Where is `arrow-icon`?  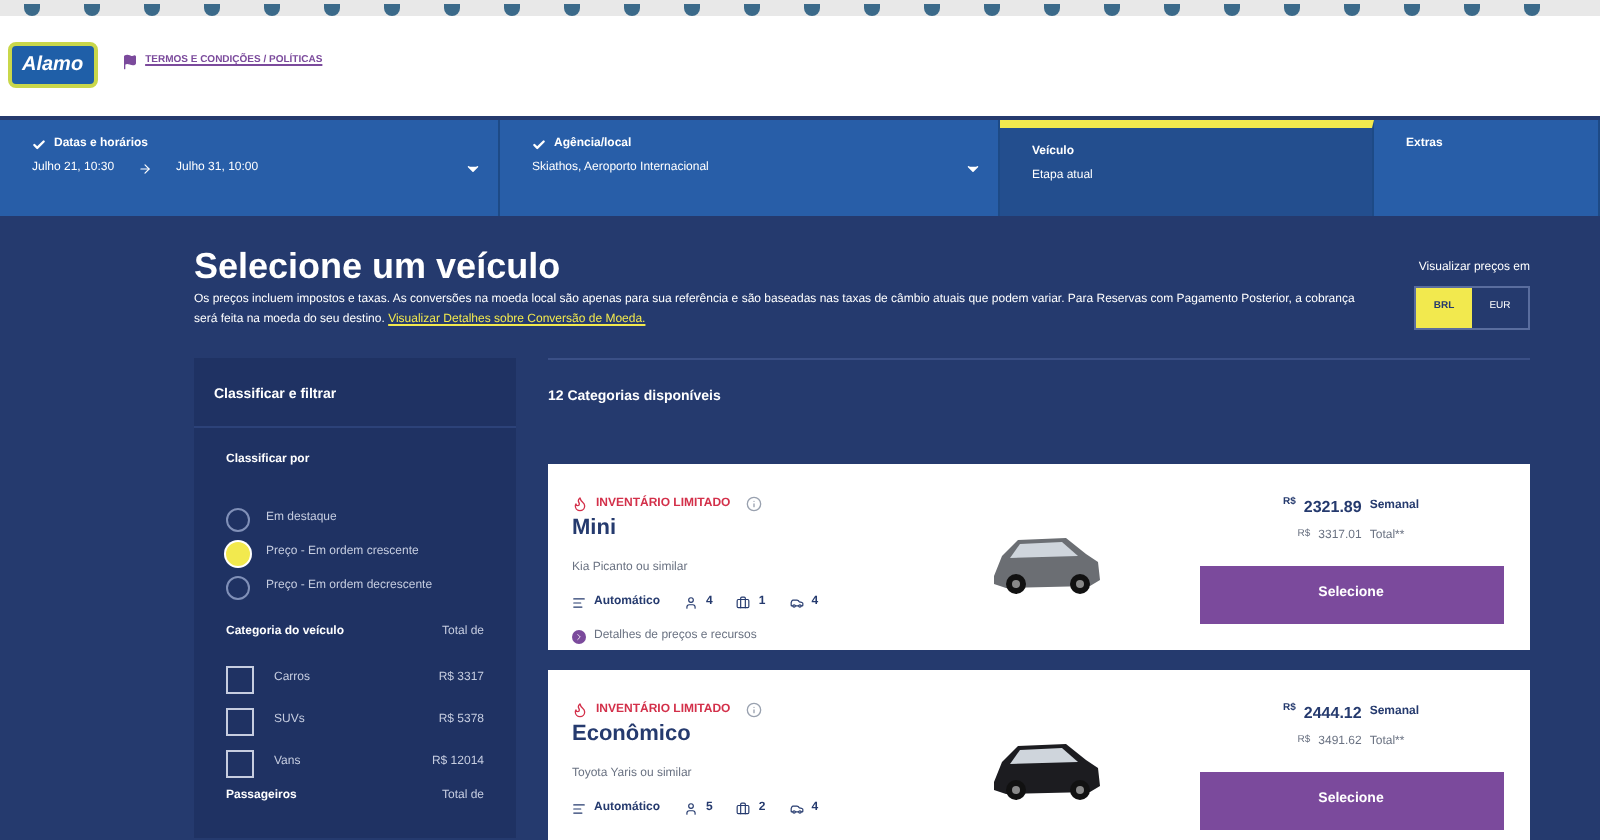 arrow-icon is located at coordinates (145, 169).